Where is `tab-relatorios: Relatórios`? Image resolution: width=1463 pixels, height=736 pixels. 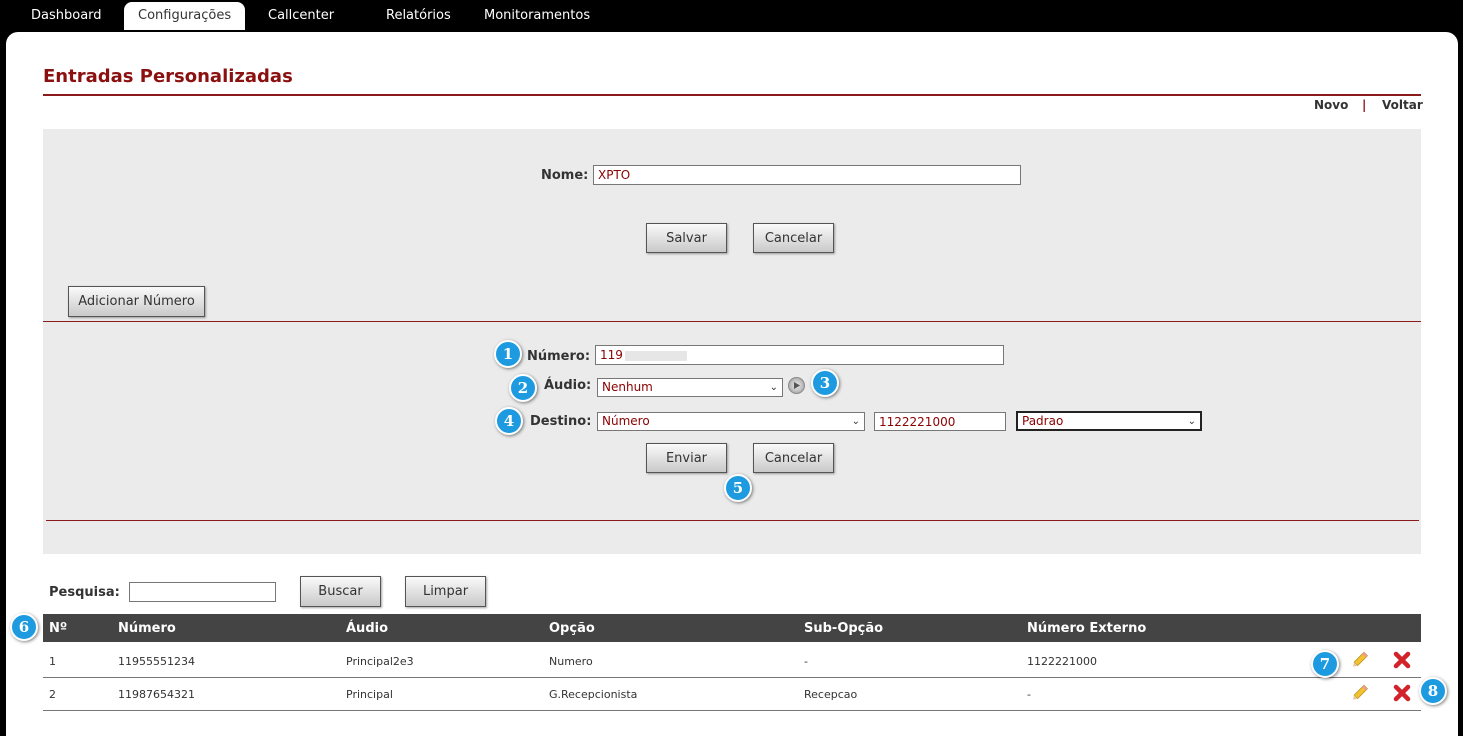 tab-relatorios: Relatórios is located at coordinates (418, 16).